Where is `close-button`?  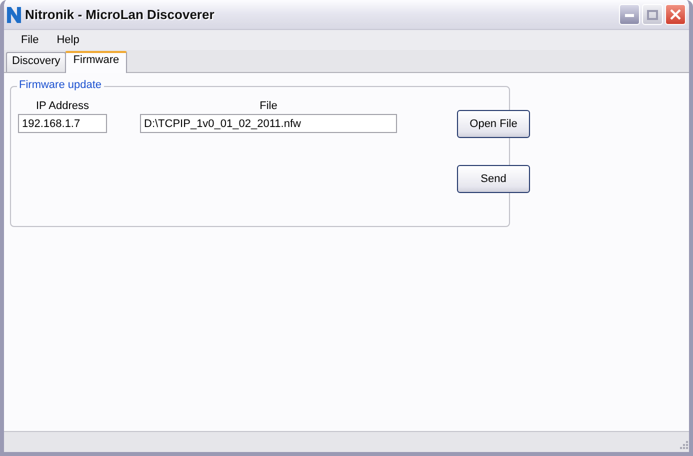
close-button is located at coordinates (675, 14).